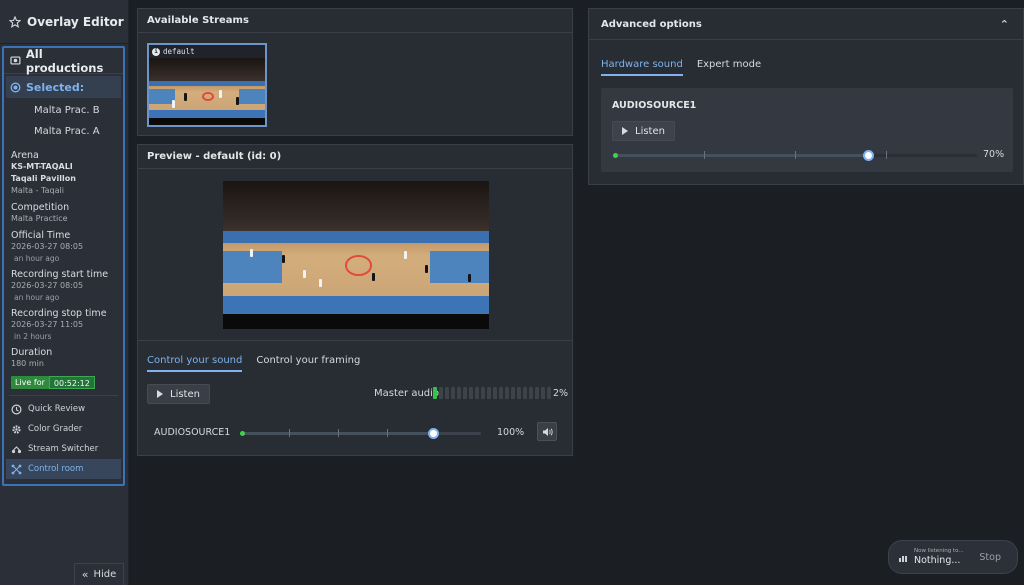 The width and height of the screenshot is (1024, 585). What do you see at coordinates (729, 67) in the screenshot?
I see `tab-expert-mode: Expert mode` at bounding box center [729, 67].